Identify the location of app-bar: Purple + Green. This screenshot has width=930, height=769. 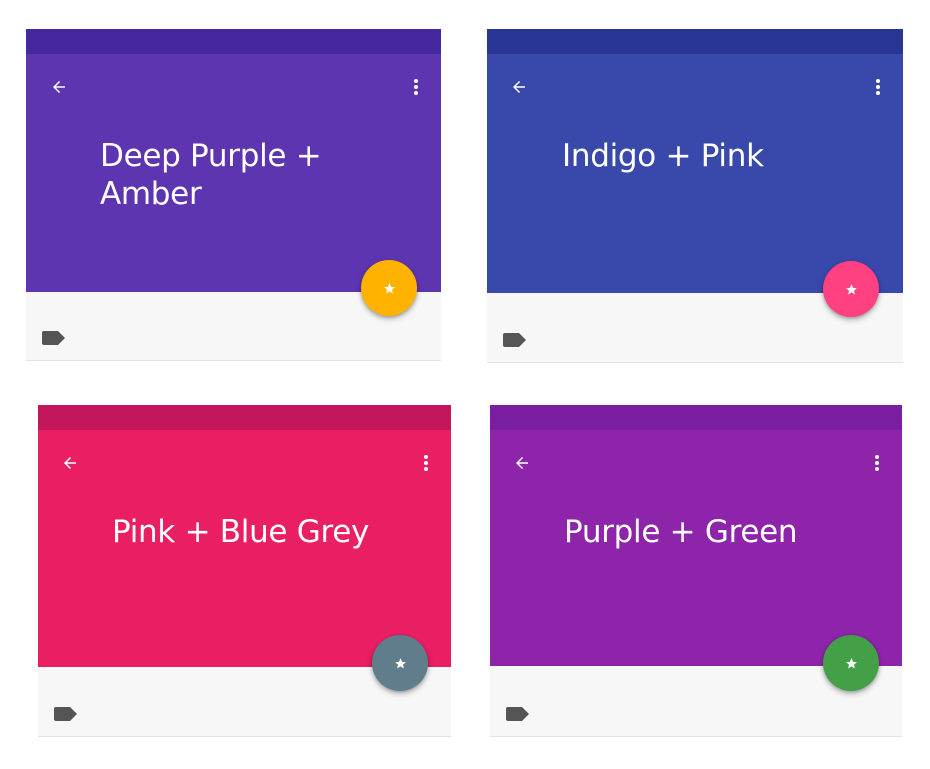
(696, 548).